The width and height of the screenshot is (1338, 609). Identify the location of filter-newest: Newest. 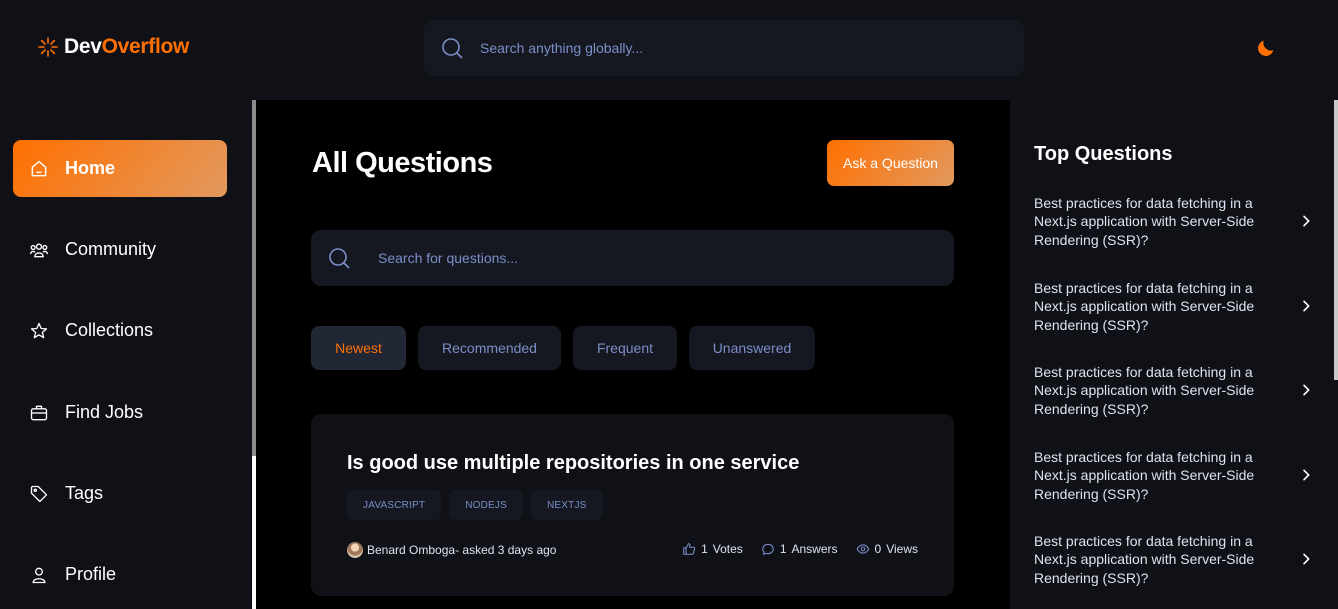
(358, 348).